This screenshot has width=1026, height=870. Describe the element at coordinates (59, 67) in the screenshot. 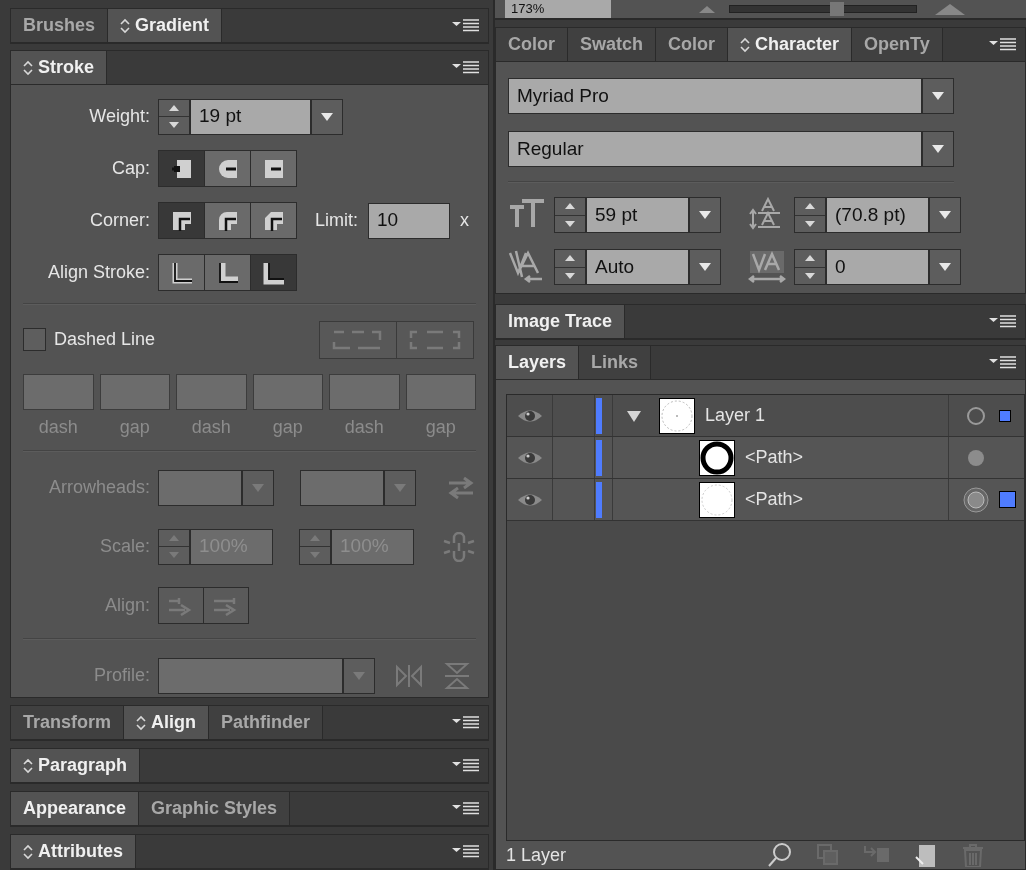

I see `panel-tab: Stroke` at that location.